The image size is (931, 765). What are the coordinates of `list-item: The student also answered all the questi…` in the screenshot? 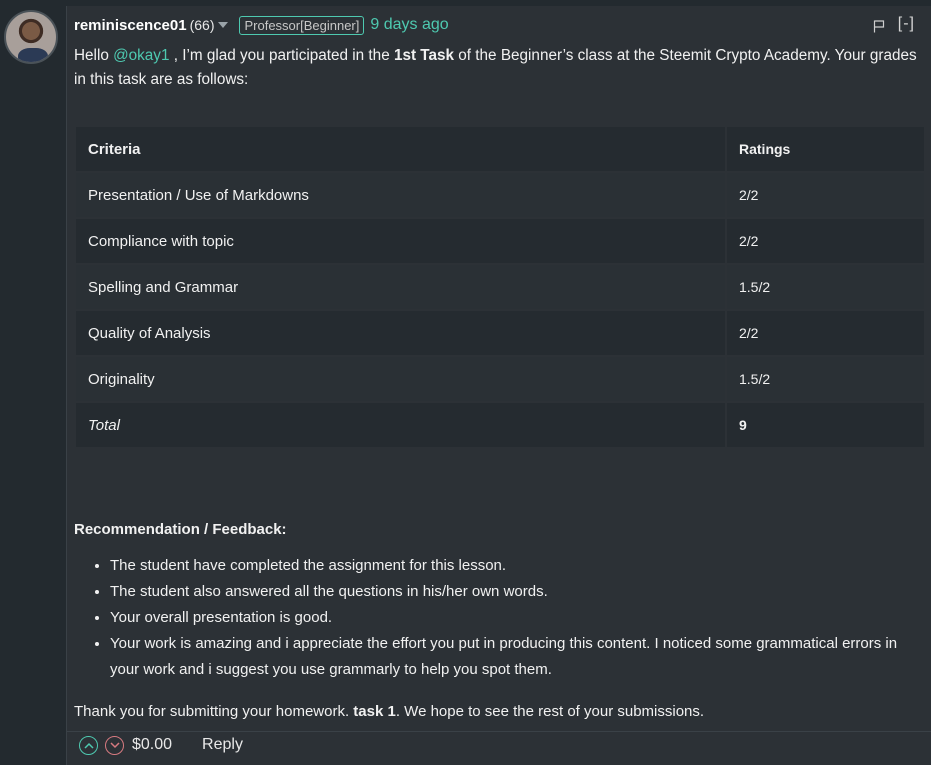 It's located at (518, 592).